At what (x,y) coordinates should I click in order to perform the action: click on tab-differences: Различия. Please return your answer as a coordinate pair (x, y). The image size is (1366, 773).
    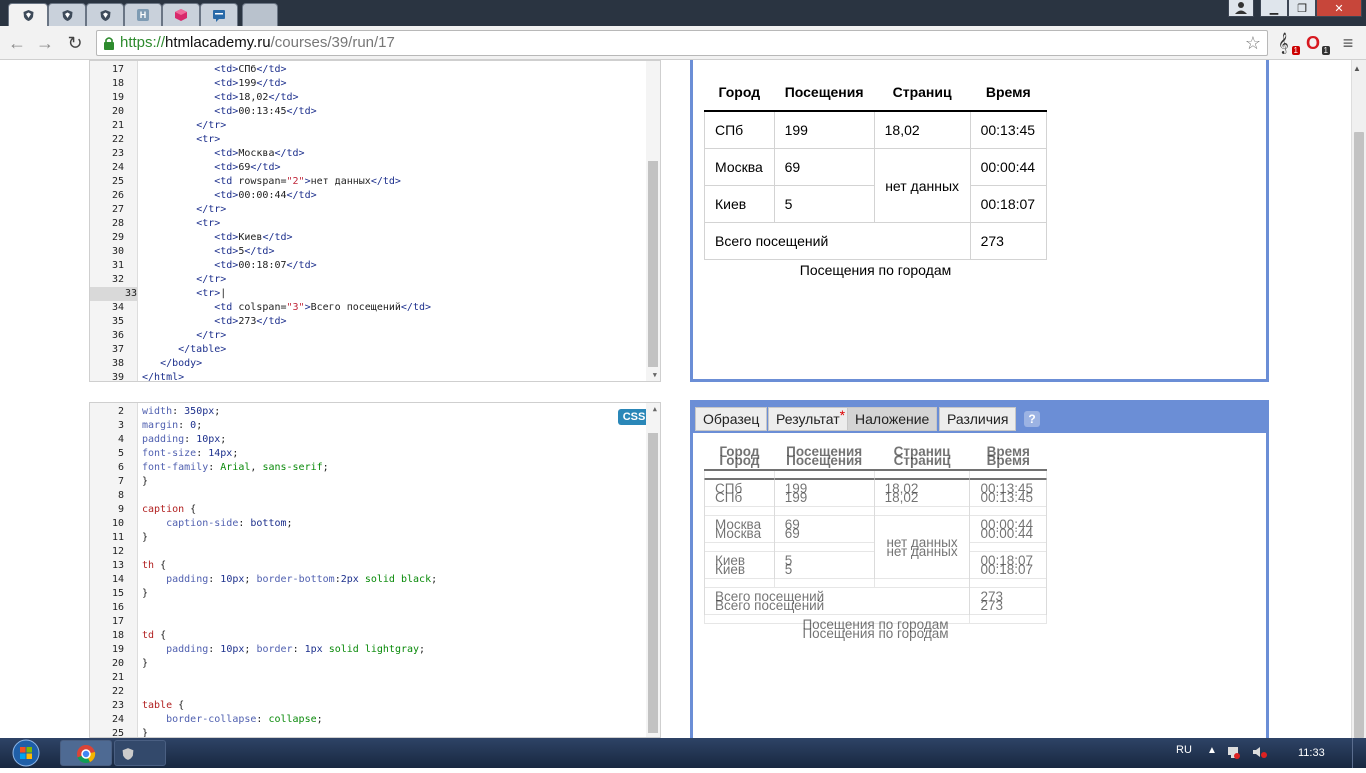
    Looking at the image, I should click on (978, 419).